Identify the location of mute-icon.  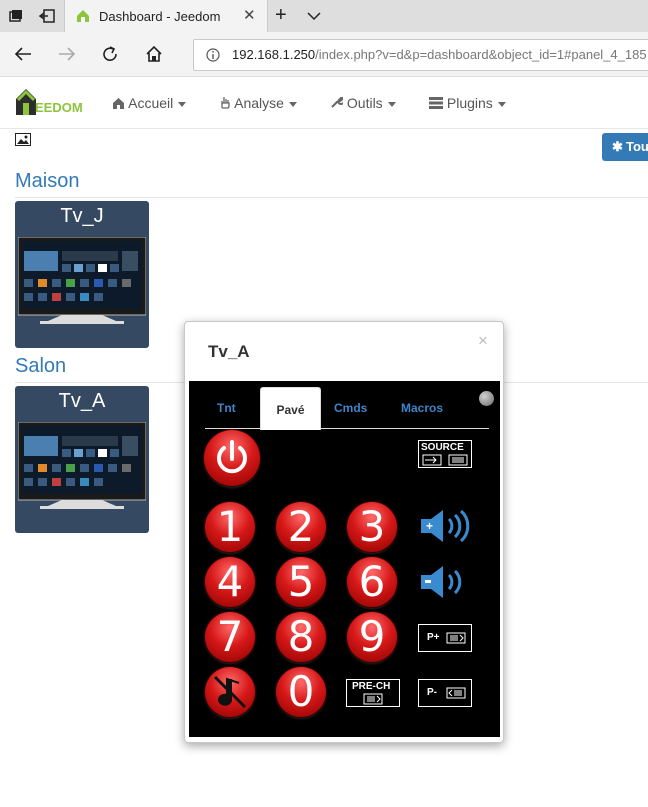
(230, 692).